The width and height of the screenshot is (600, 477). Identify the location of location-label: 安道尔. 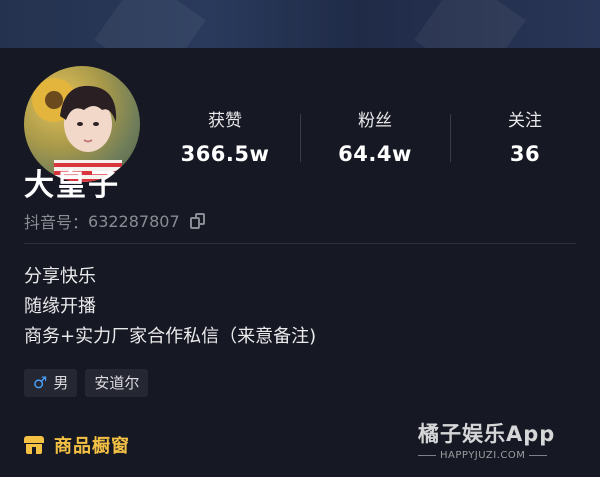
(117, 383).